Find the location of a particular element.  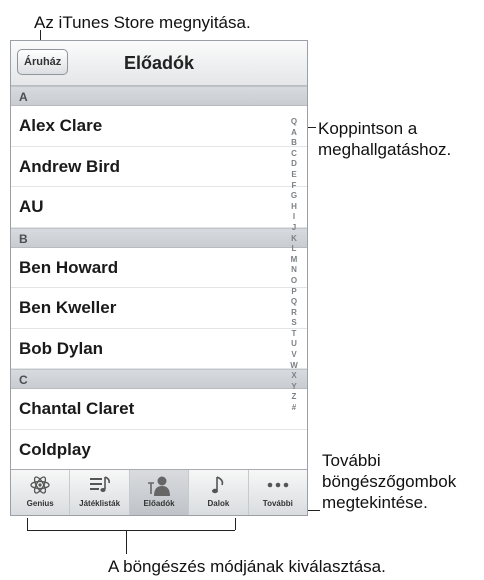

index-letter: H is located at coordinates (294, 207).